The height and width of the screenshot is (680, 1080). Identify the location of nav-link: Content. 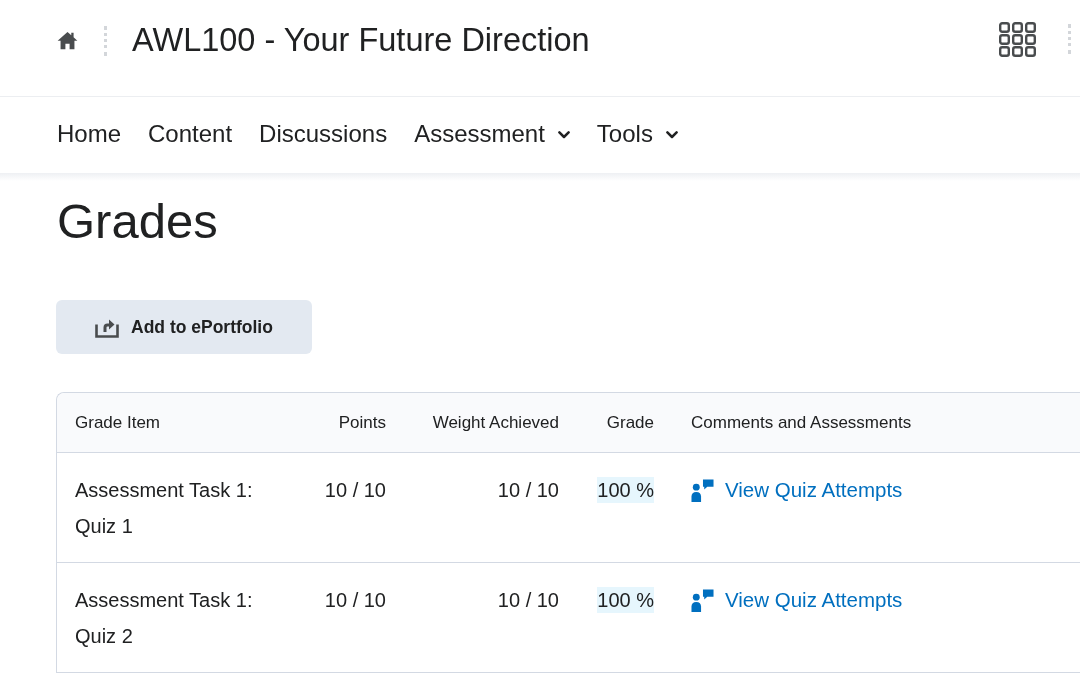
(190, 134).